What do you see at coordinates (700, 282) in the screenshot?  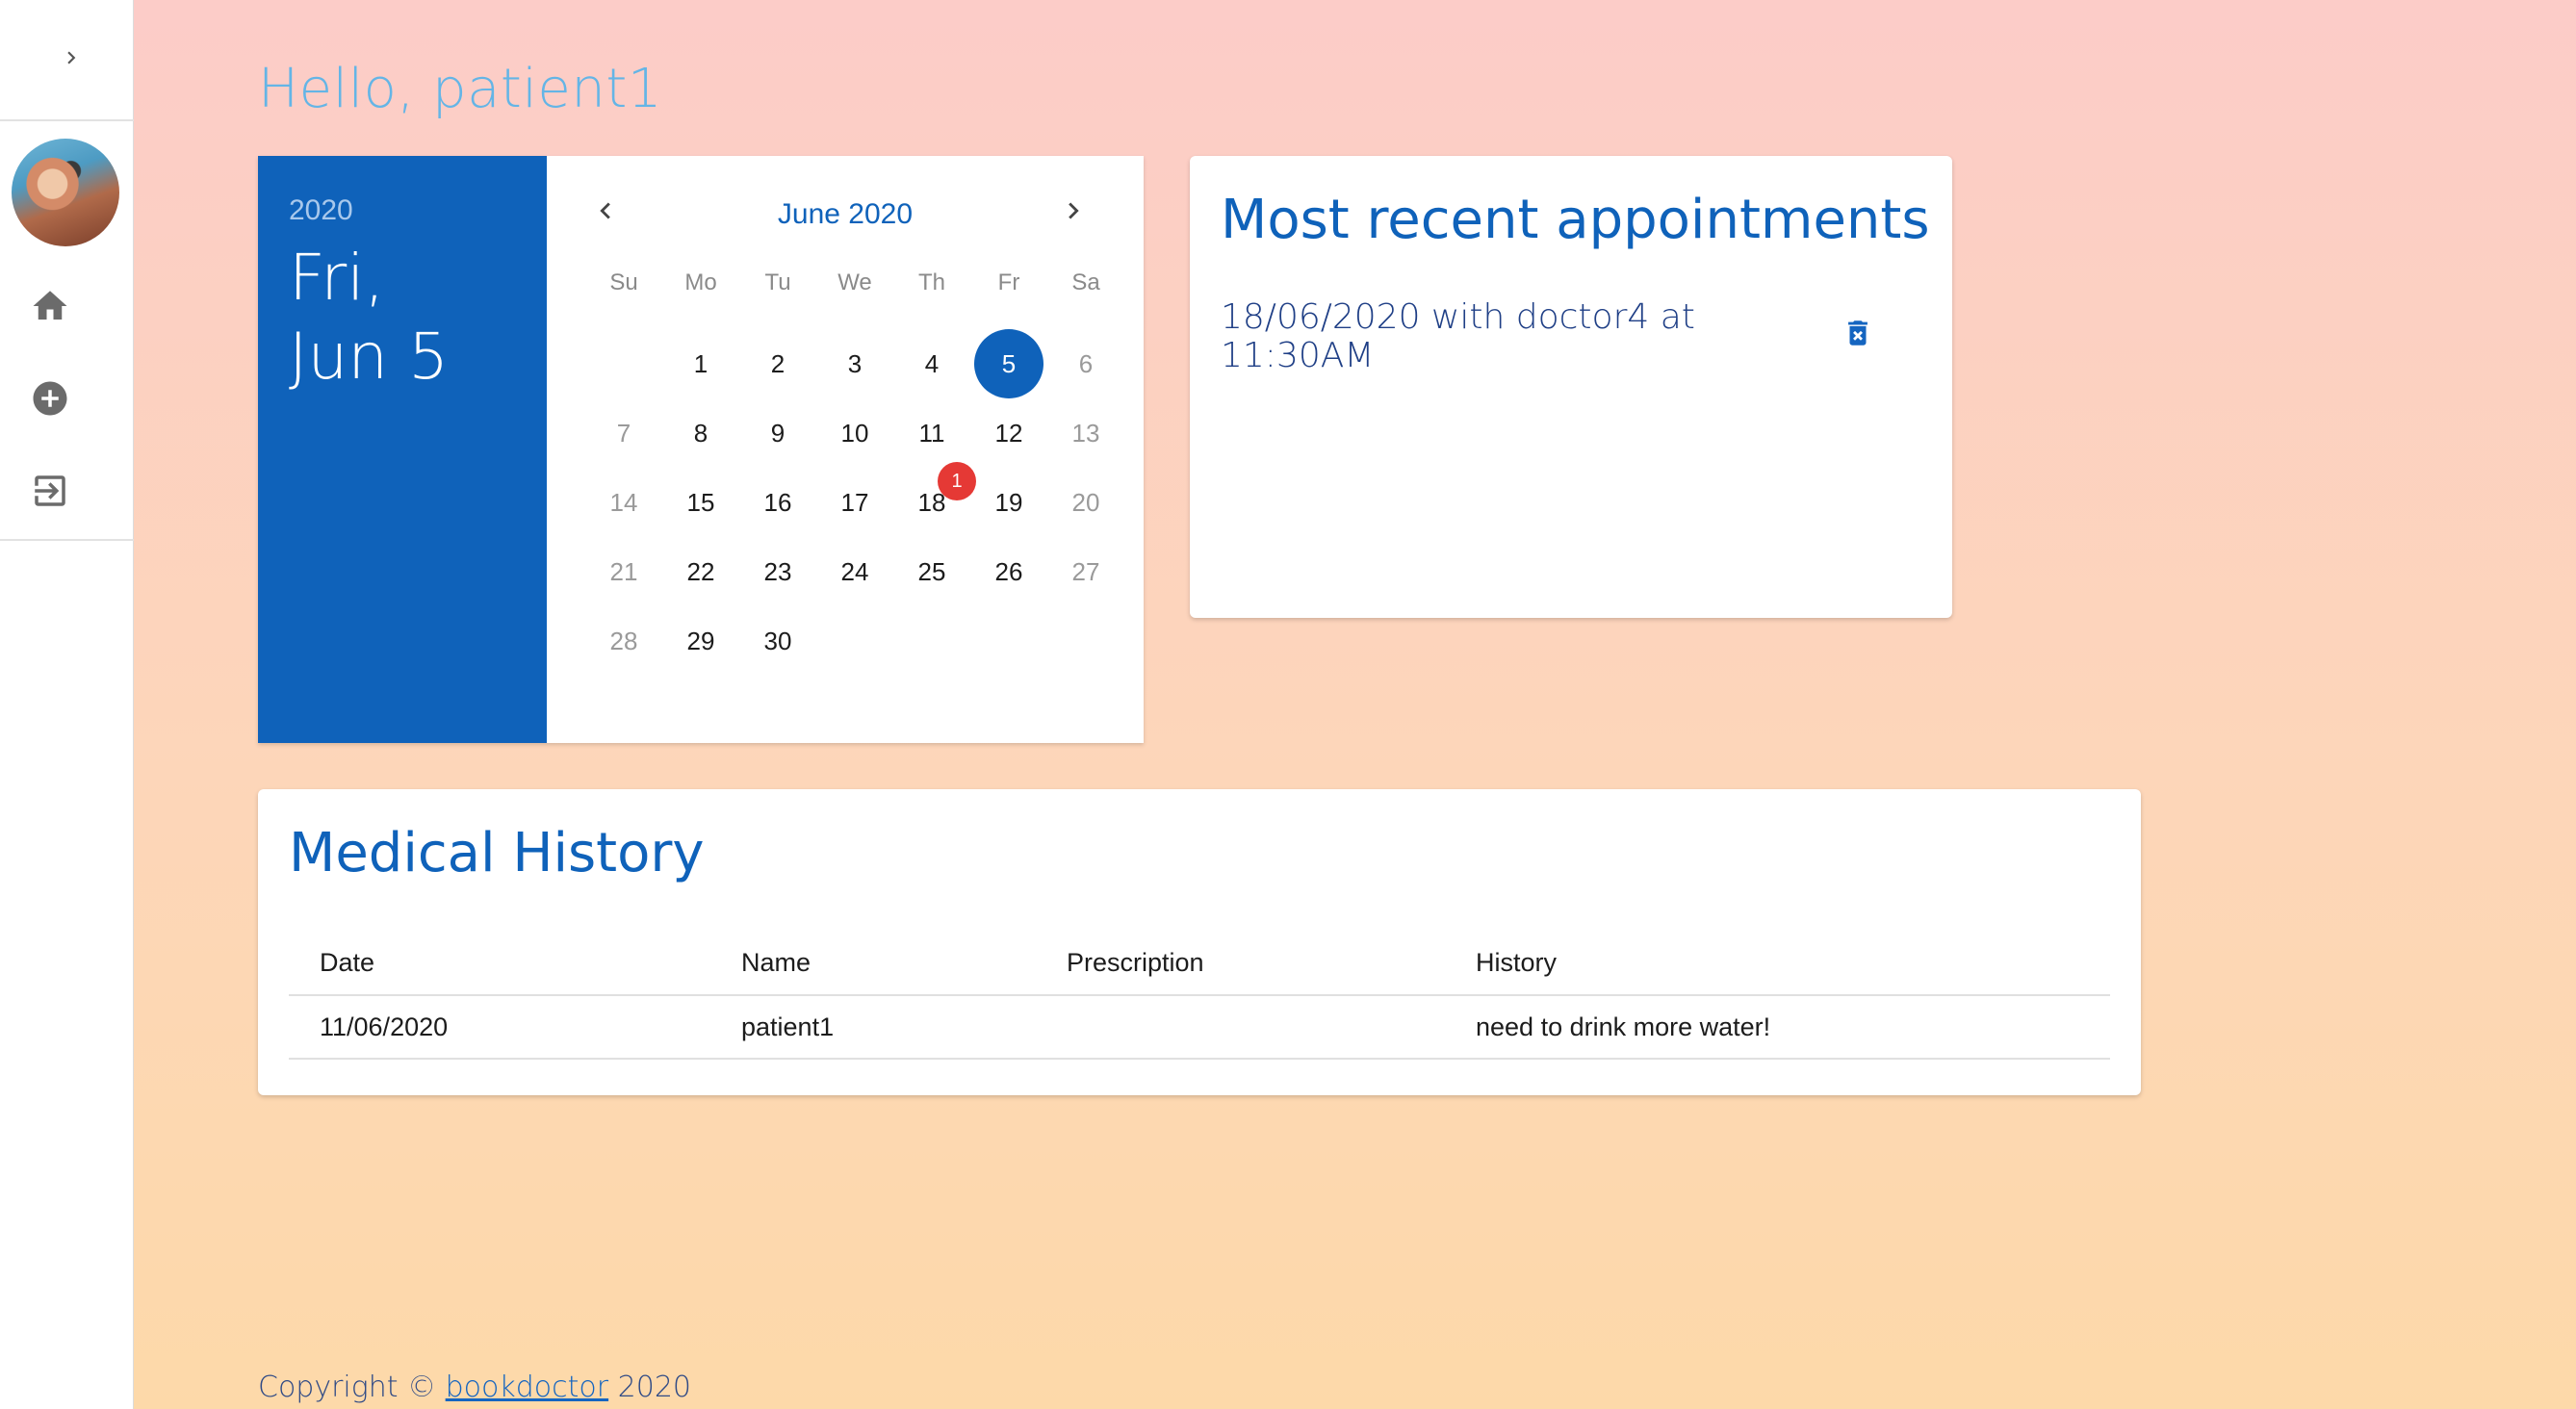 I see `weekday-label: Mo` at bounding box center [700, 282].